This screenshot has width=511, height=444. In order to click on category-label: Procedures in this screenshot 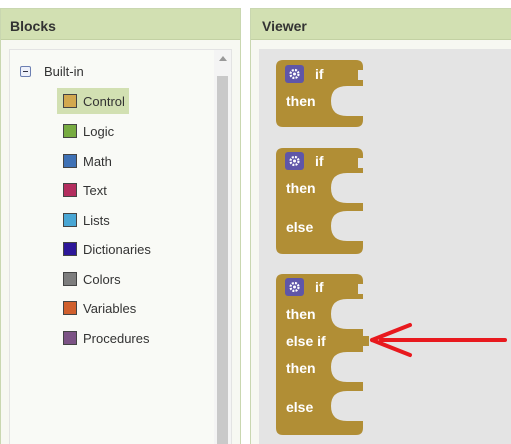, I will do `click(116, 338)`.